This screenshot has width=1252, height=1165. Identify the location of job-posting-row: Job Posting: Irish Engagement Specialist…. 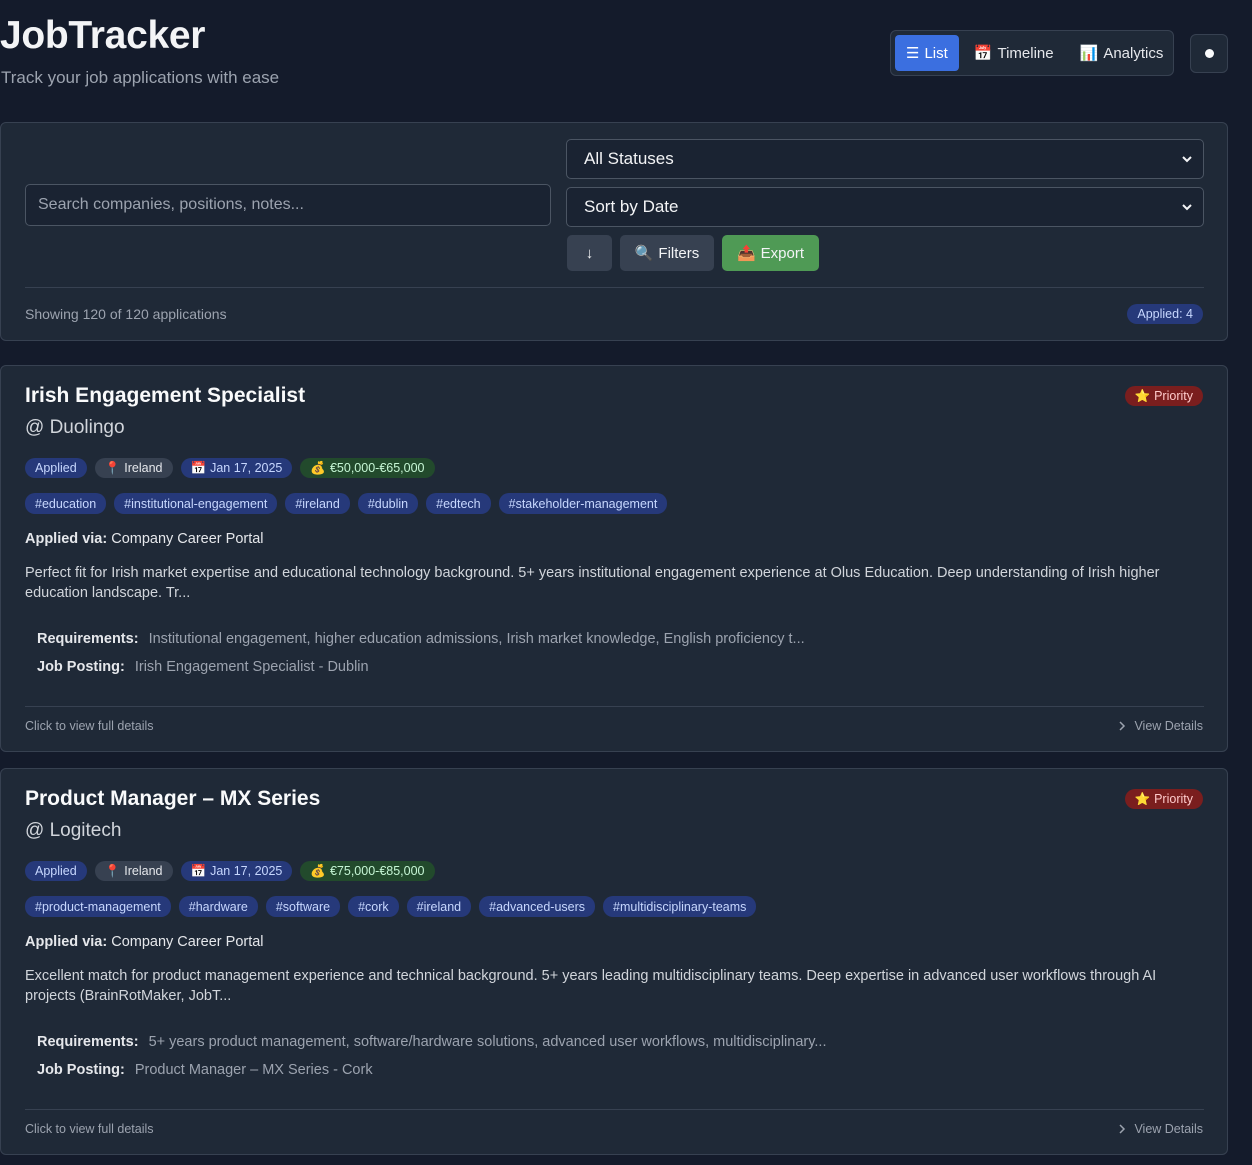
(203, 667).